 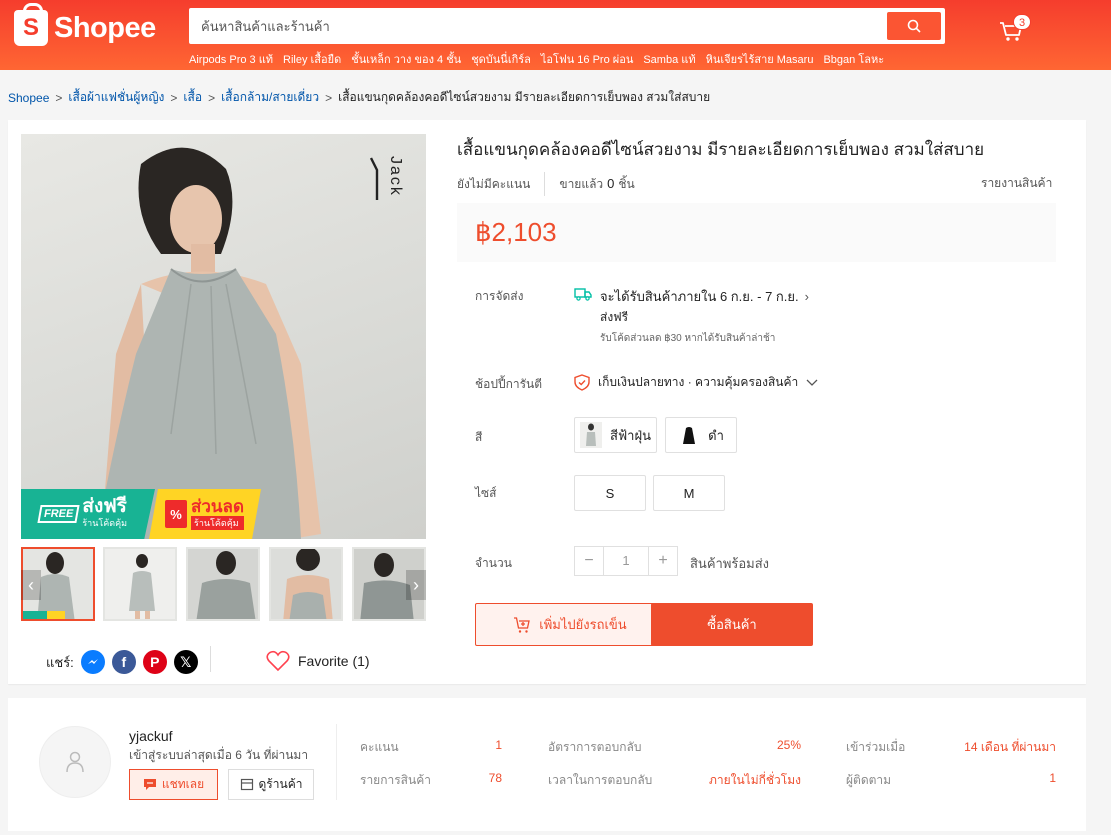 I want to click on chevron-left-icon: ‹, so click(x=31, y=584).